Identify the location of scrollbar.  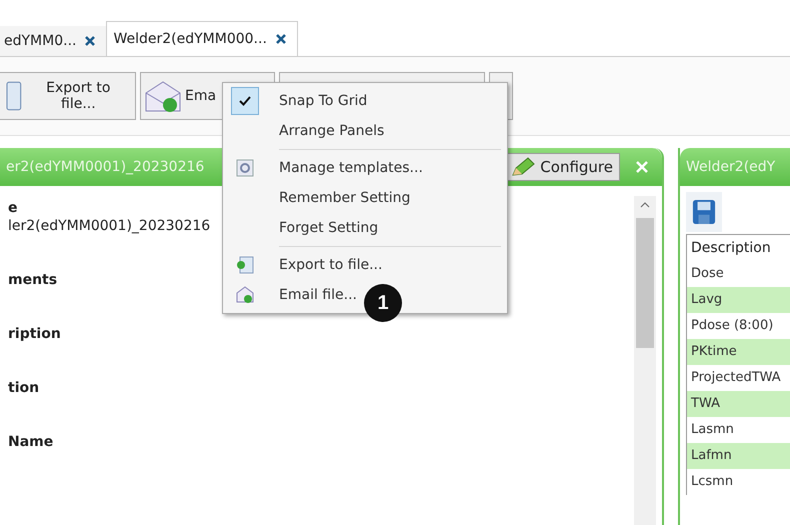
(645, 360).